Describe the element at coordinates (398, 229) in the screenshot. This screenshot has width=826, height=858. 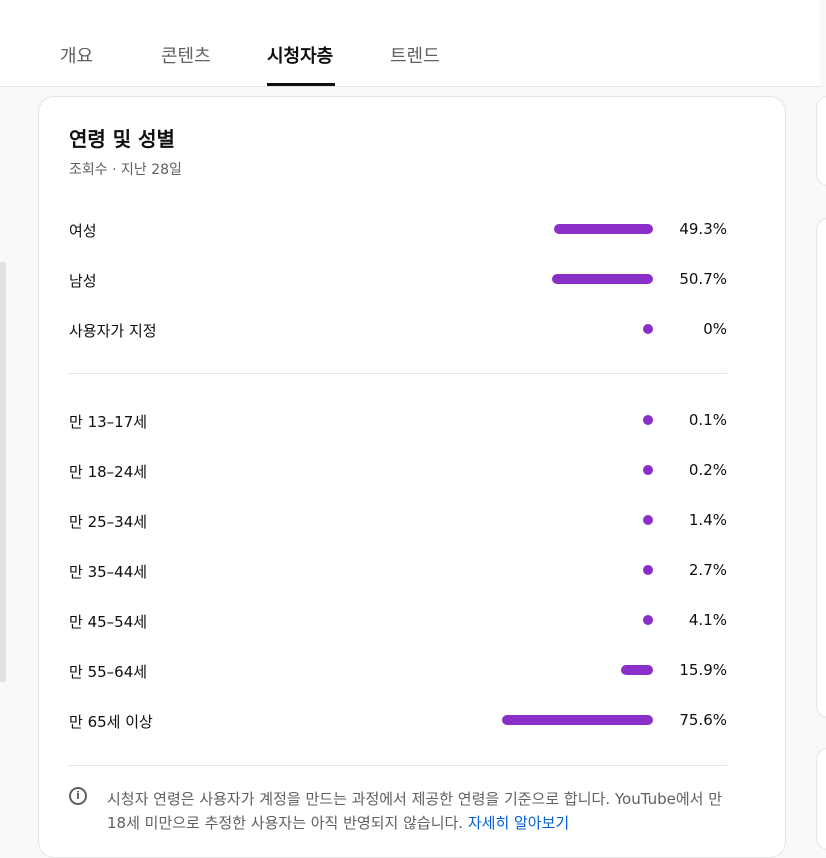
I see `gender-row: 여성 49.3%` at that location.